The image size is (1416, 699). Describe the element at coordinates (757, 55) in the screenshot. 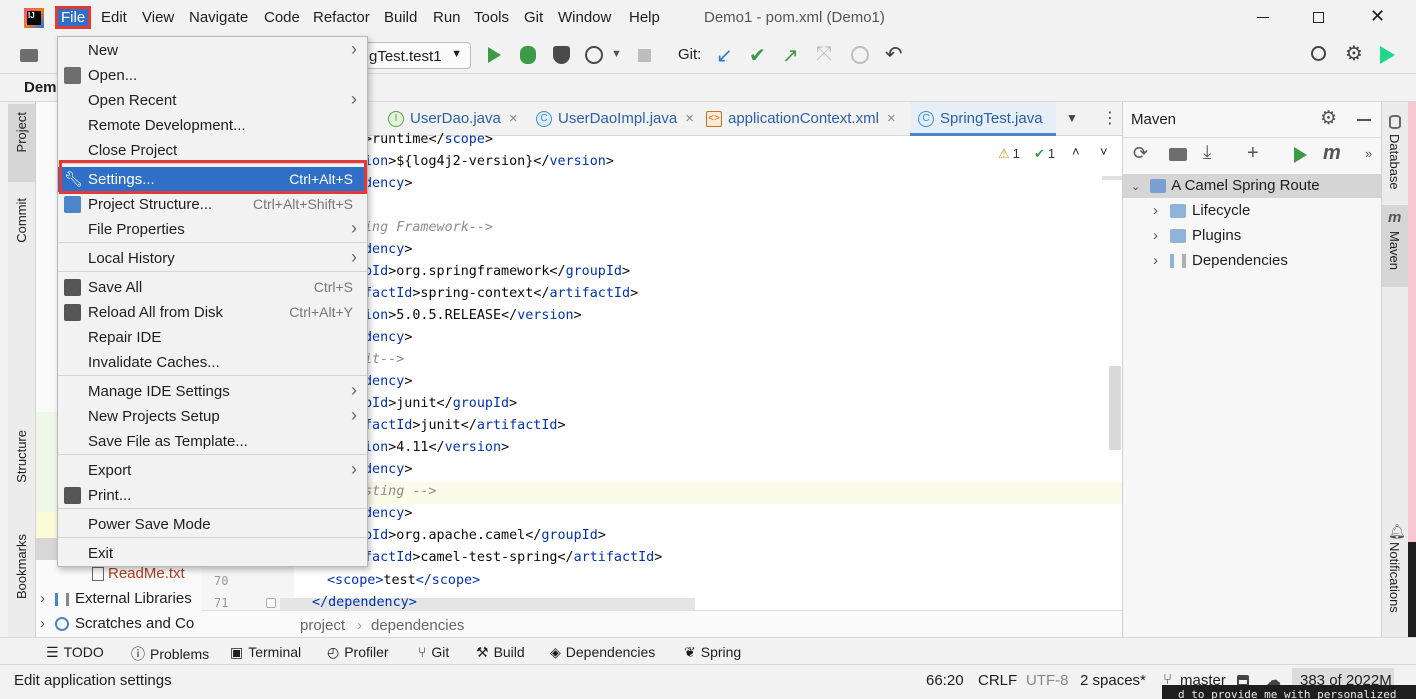

I see `git-commit-icon: ✔` at that location.